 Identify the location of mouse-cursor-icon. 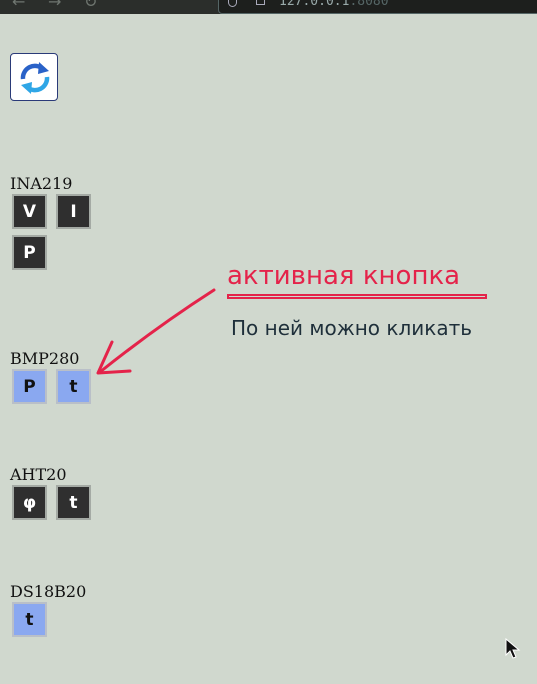
(513, 648).